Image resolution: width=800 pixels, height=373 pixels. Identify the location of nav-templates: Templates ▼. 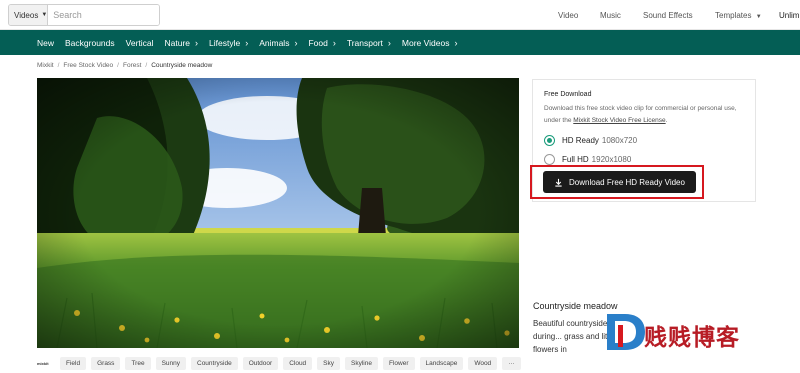
(738, 15).